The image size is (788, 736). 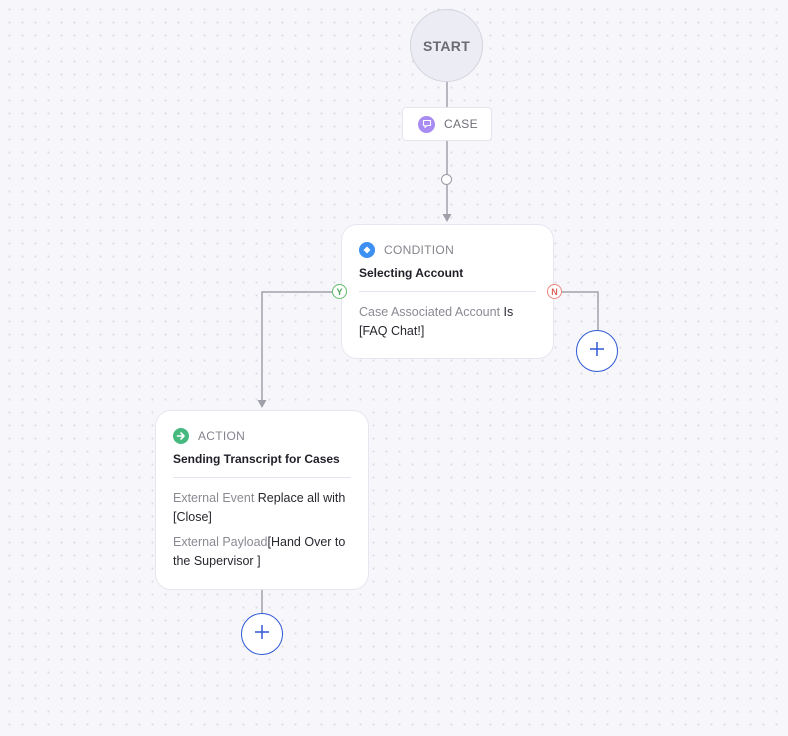 What do you see at coordinates (367, 250) in the screenshot?
I see `condition-diamond-icon` at bounding box center [367, 250].